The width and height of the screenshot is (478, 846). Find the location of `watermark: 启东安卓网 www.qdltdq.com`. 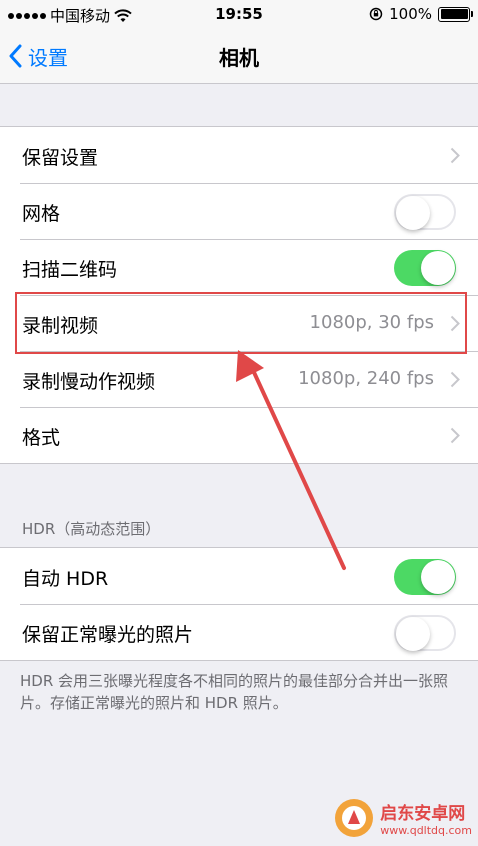

watermark: 启东安卓网 www.qdltdq.com is located at coordinates (403, 818).